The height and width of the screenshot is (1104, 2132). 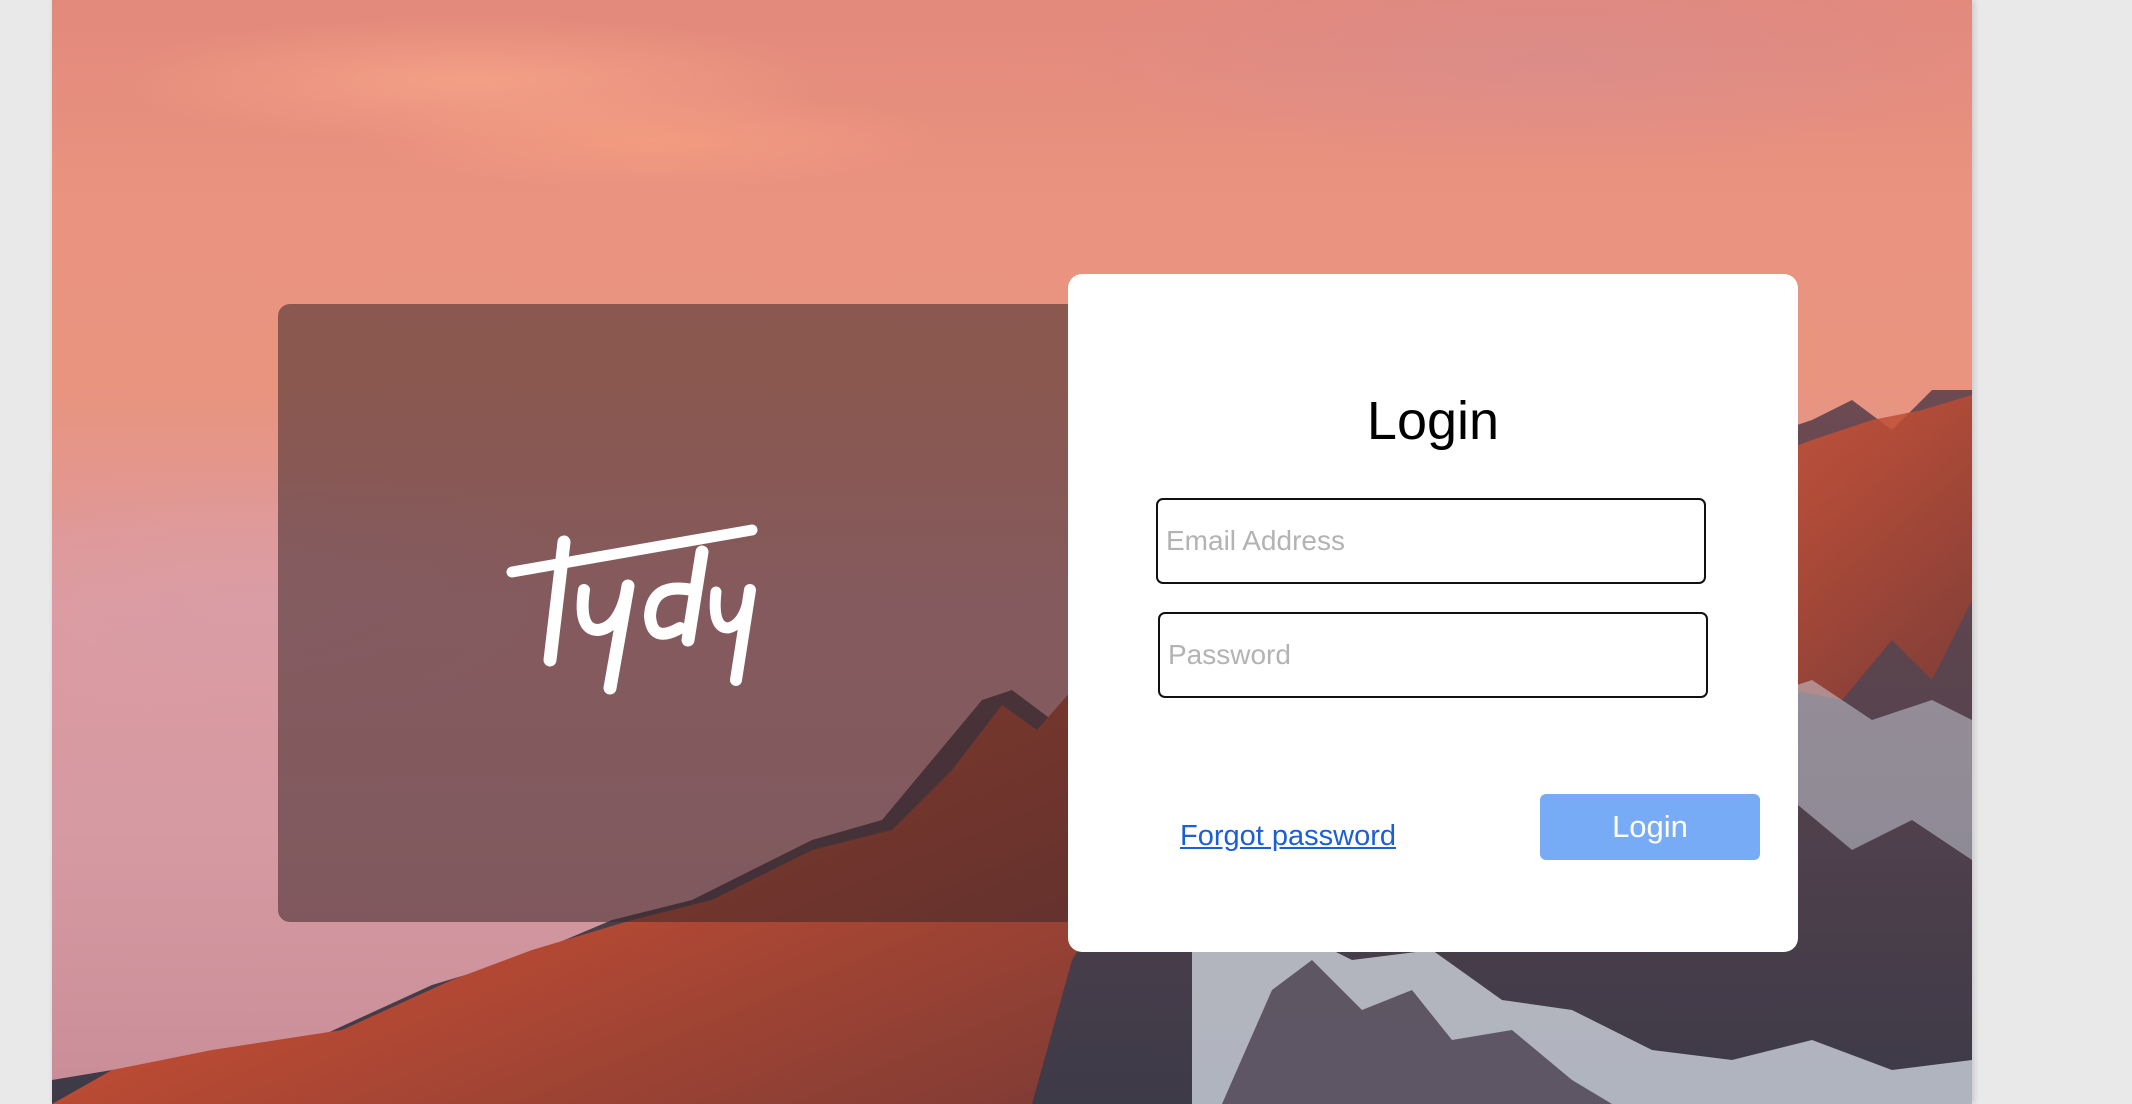 I want to click on login-title: Login, so click(x=1433, y=421).